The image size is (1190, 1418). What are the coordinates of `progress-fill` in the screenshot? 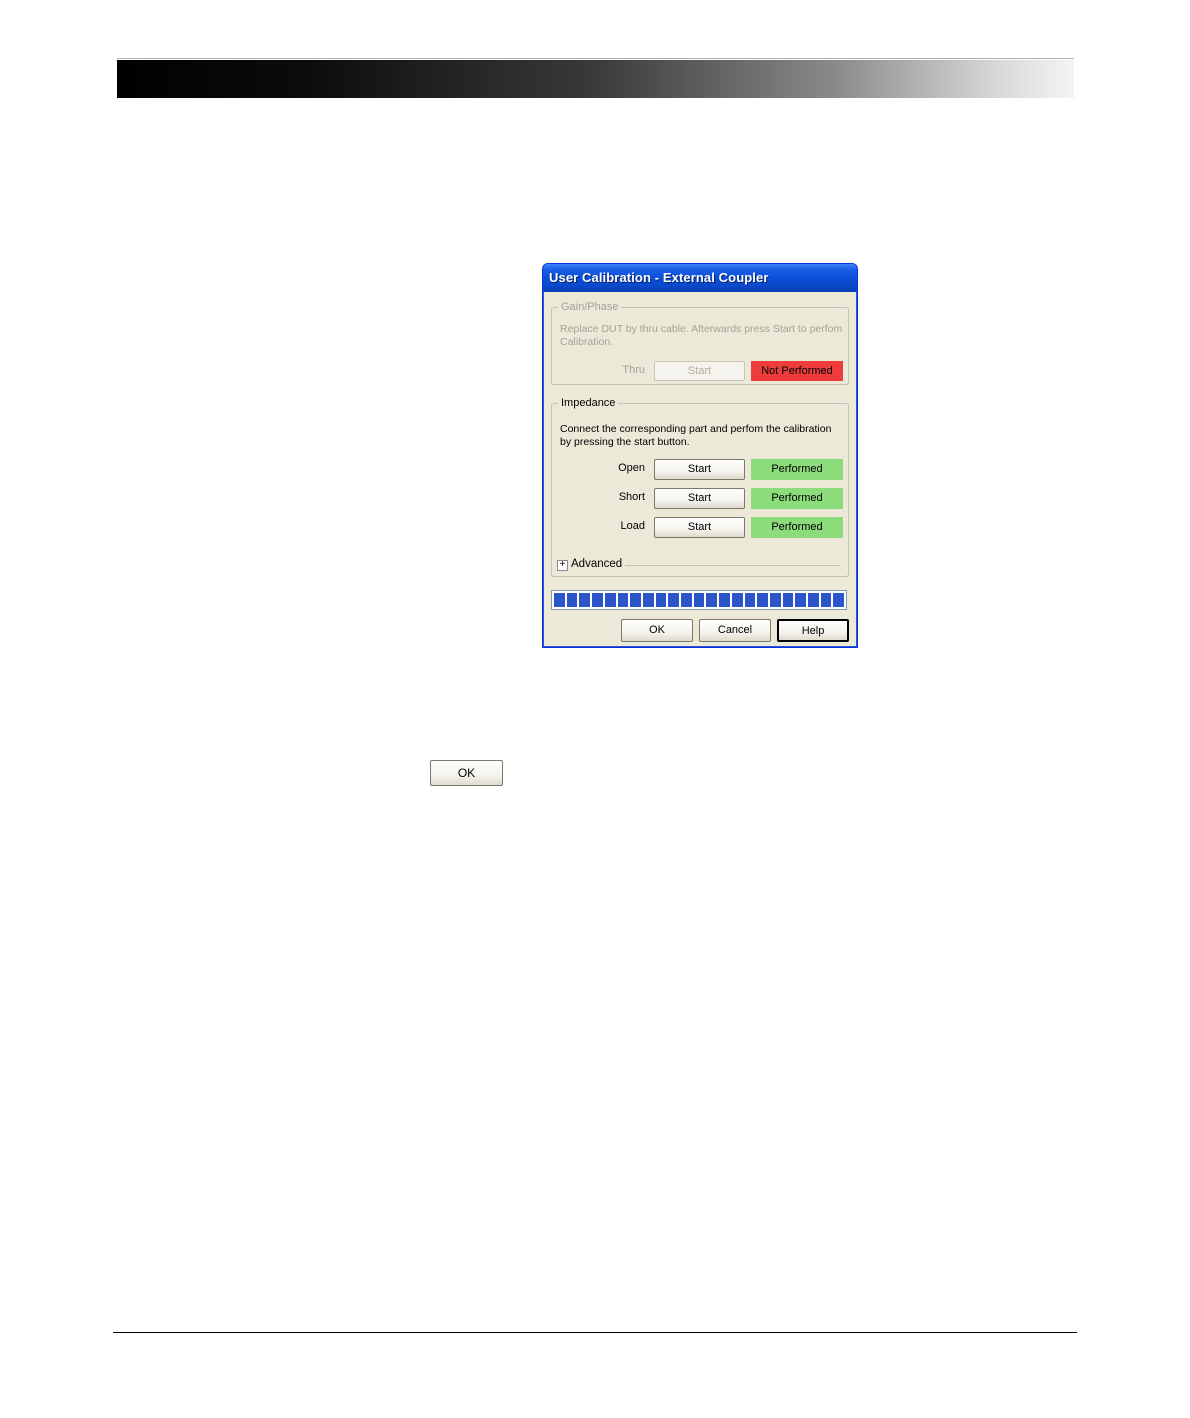 It's located at (699, 600).